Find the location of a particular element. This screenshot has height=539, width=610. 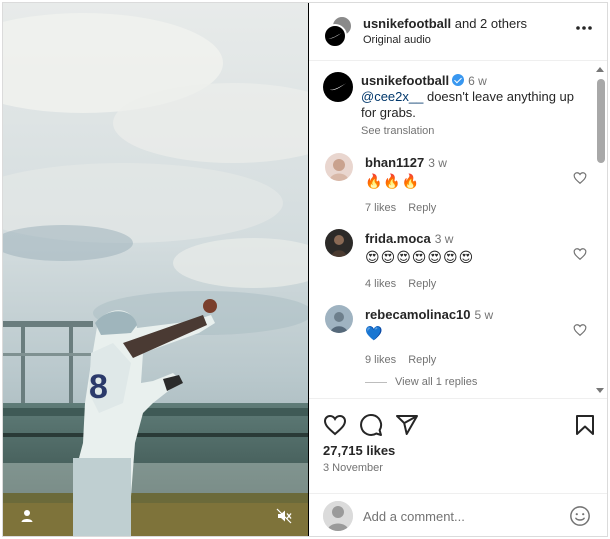

comment-composer is located at coordinates (458, 514).